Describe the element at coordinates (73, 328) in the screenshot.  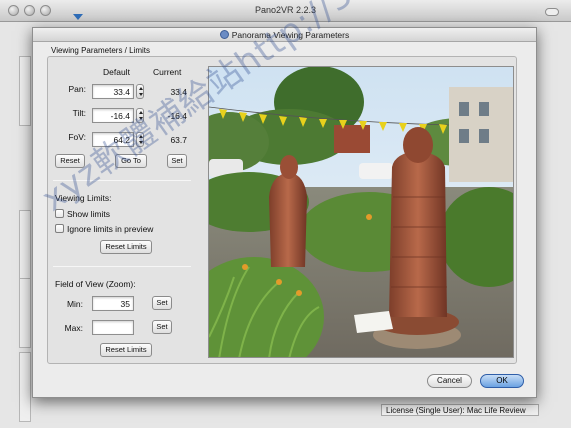
I see `fov-max-label: Max:` at that location.